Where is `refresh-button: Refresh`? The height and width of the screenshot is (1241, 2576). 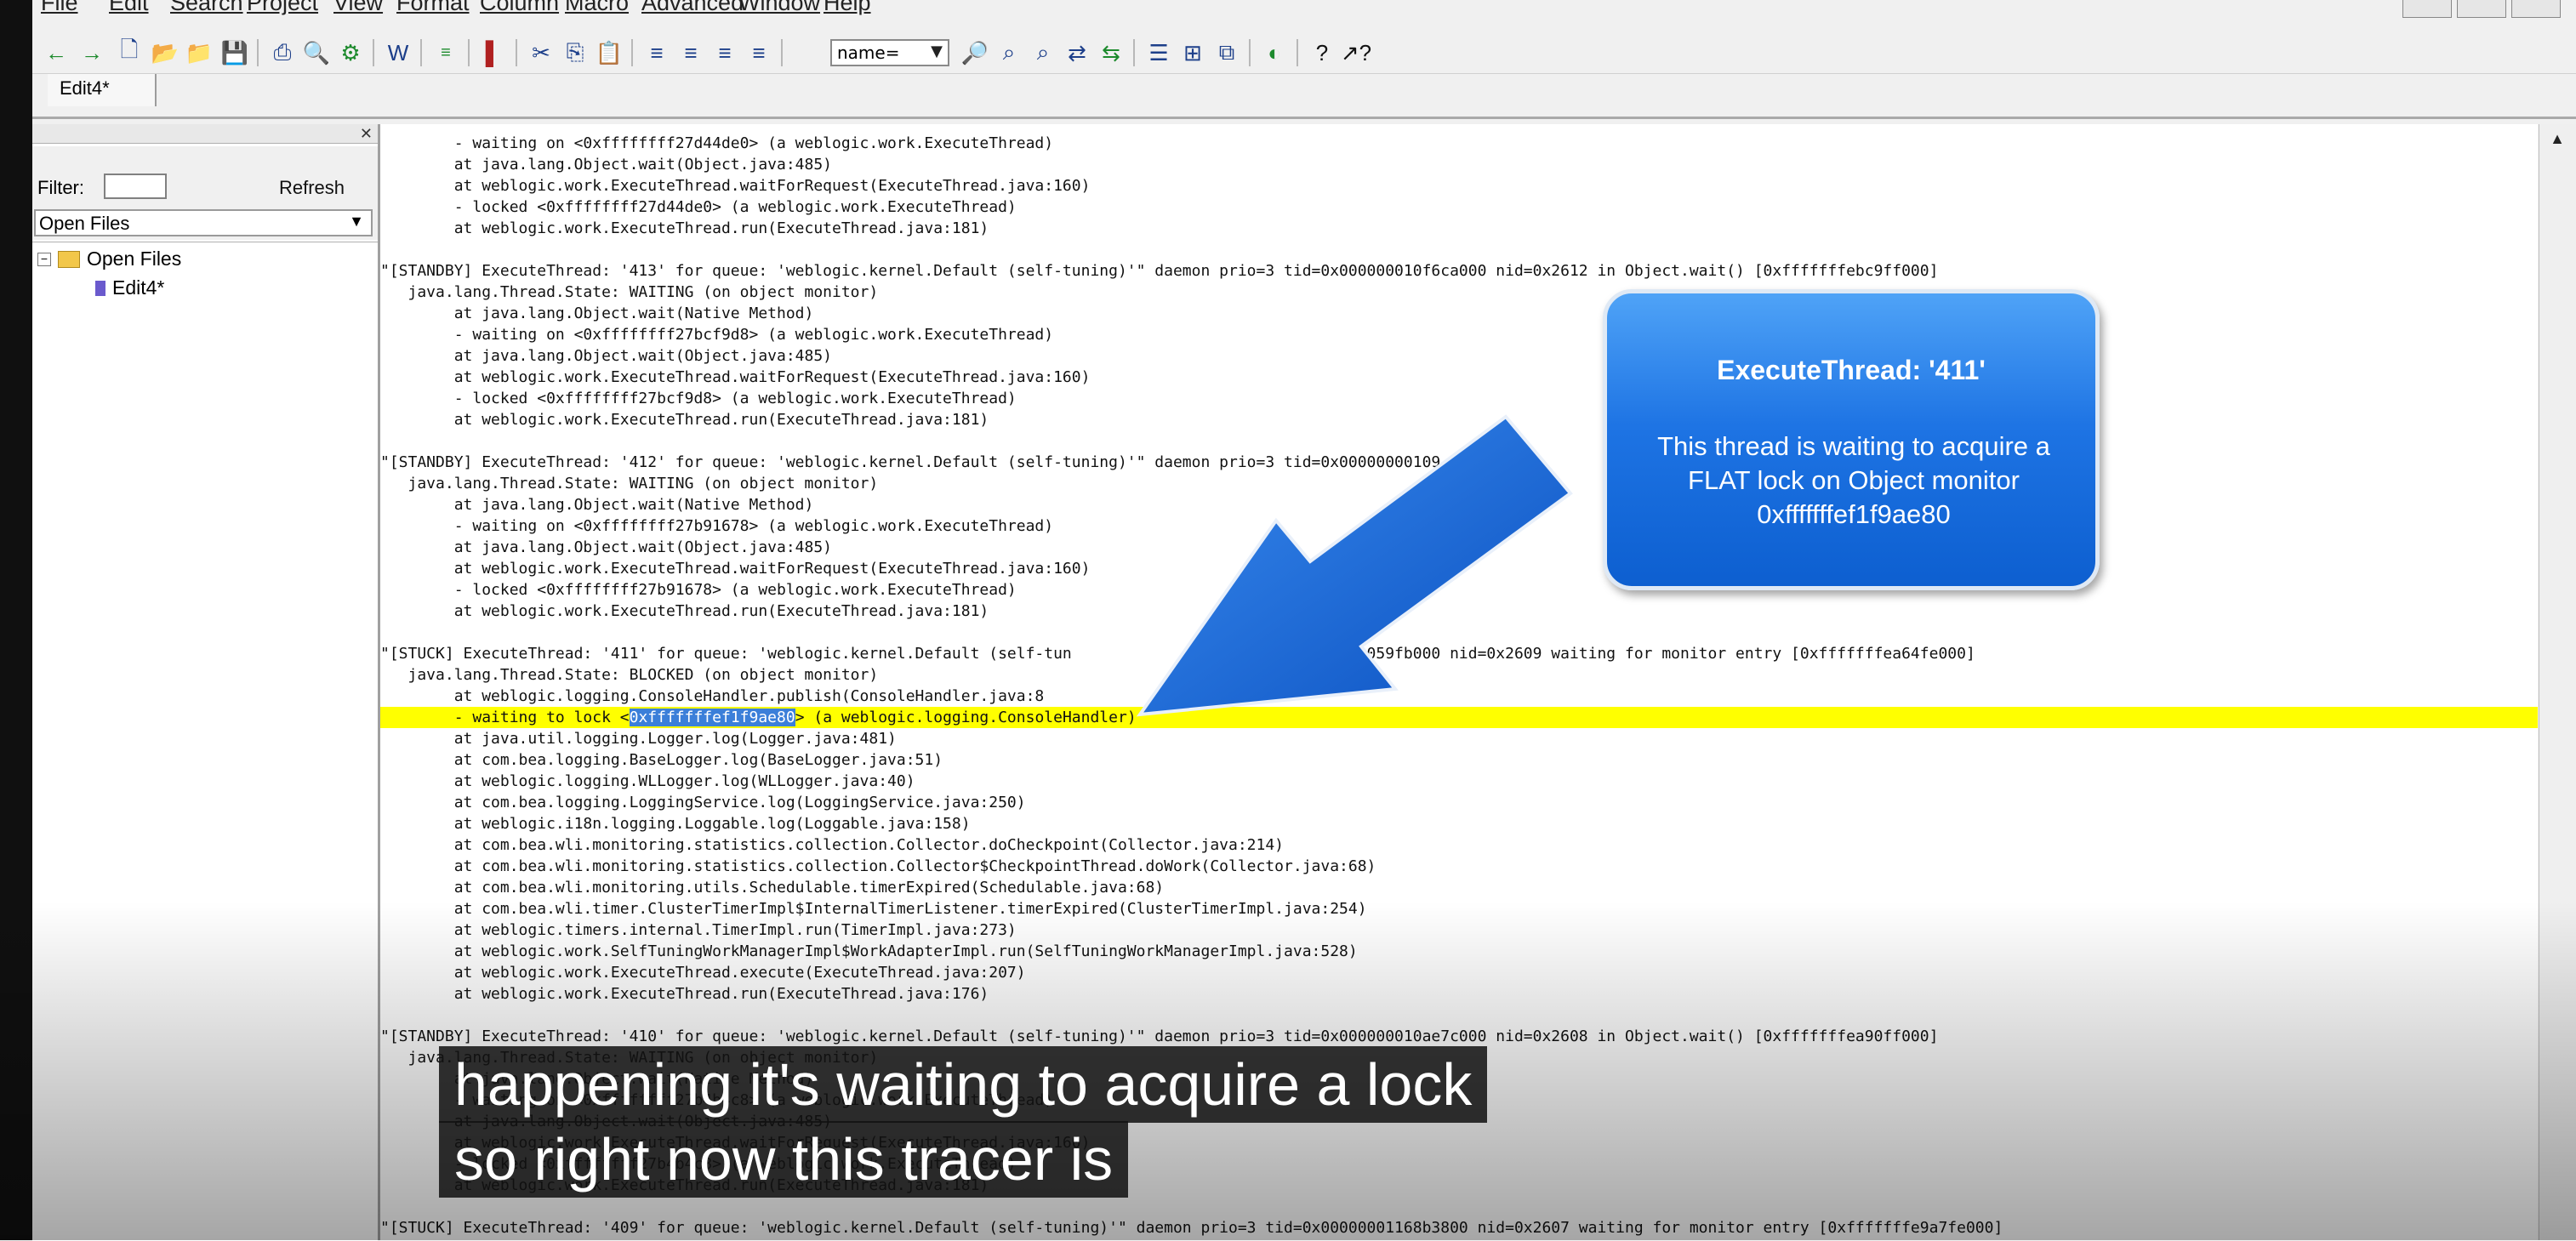 refresh-button: Refresh is located at coordinates (312, 188).